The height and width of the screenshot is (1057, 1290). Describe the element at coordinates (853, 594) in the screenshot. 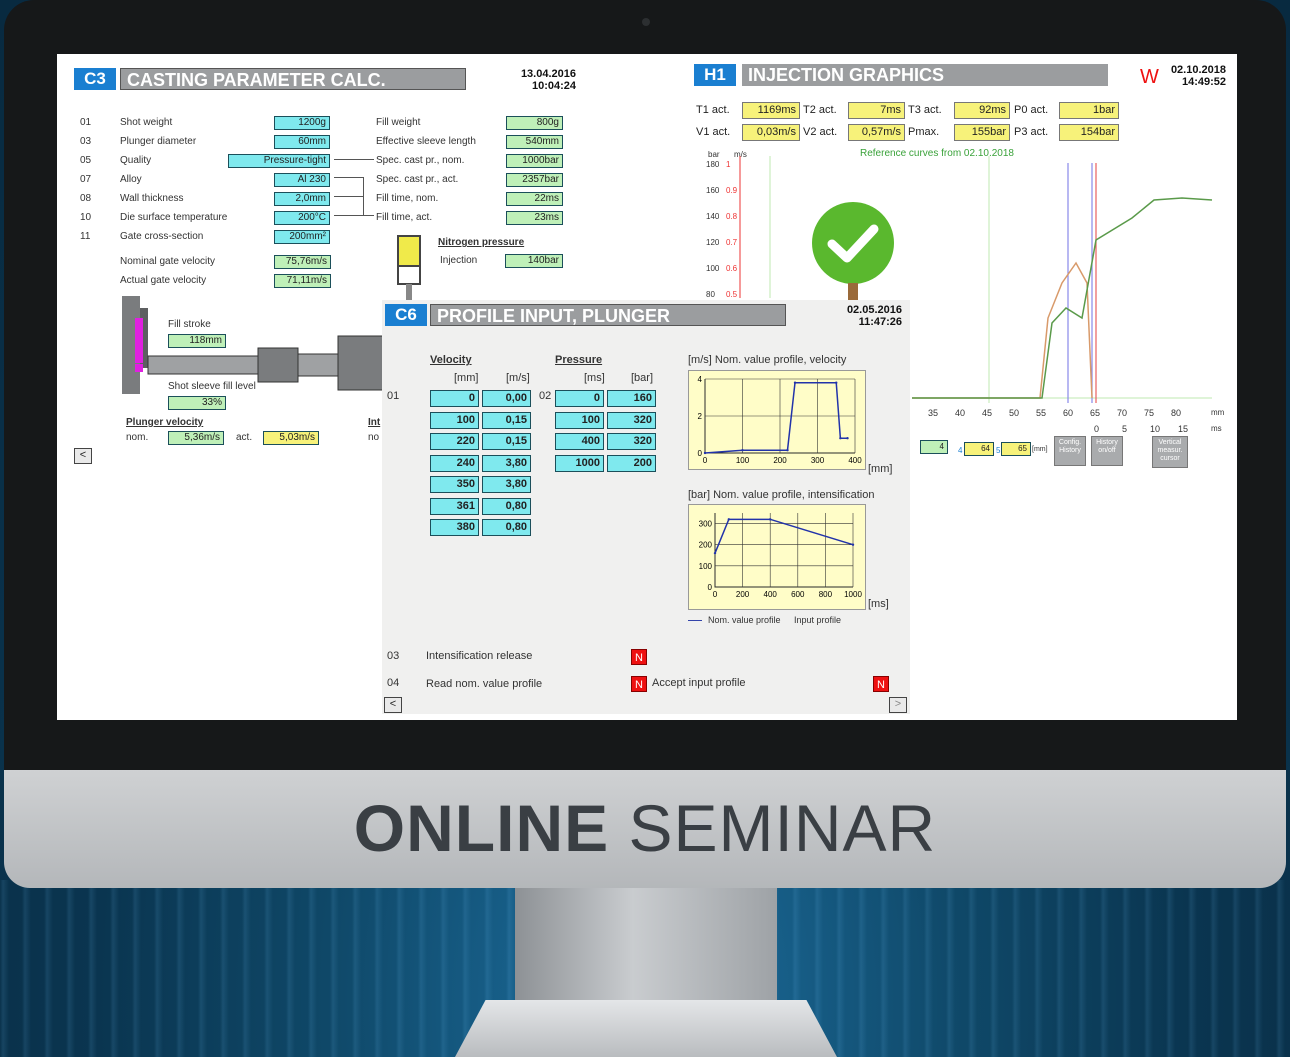

I see `x-tick-label: 1000` at that location.